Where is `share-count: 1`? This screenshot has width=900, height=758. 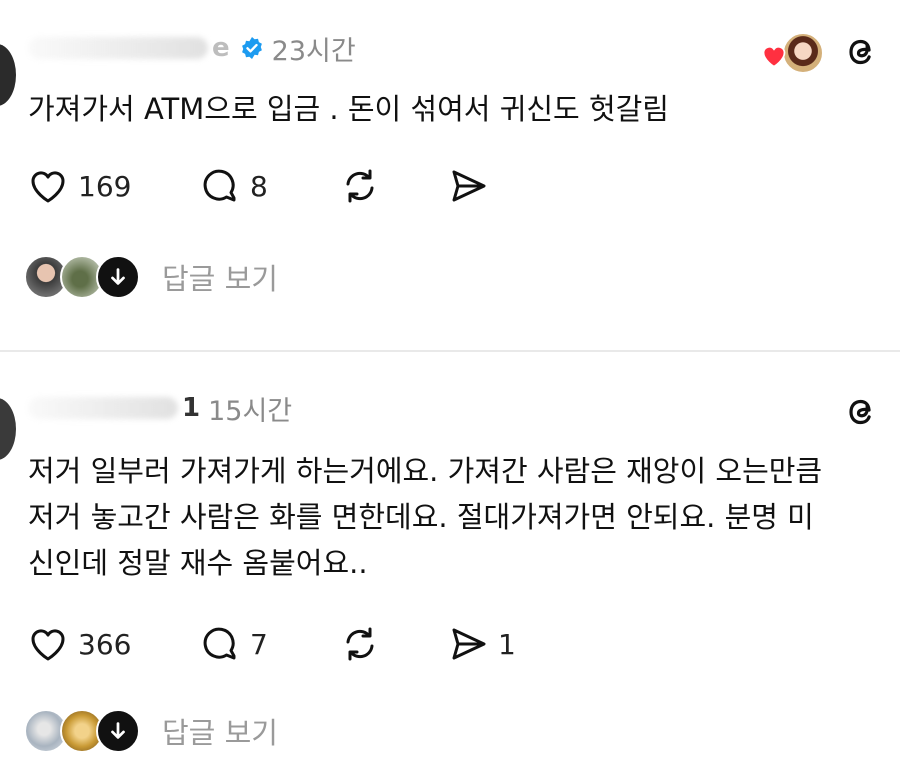 share-count: 1 is located at coordinates (507, 644).